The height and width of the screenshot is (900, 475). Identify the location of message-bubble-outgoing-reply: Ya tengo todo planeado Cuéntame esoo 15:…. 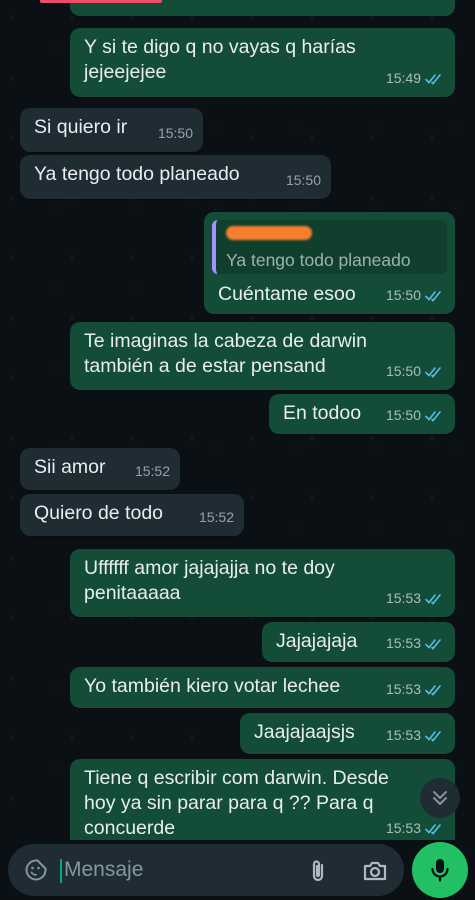
(329, 263).